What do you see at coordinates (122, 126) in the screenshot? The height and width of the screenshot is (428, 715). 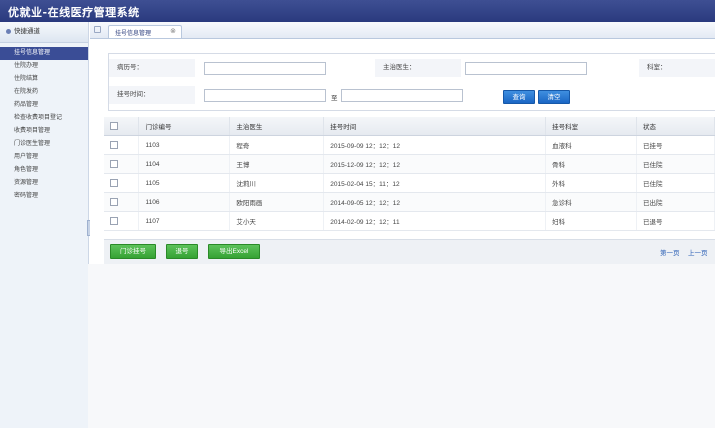 I see `select-all-cell` at bounding box center [122, 126].